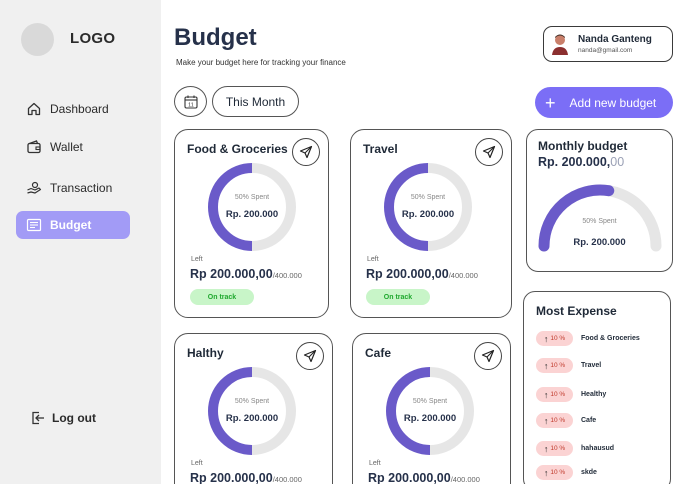 The height and width of the screenshot is (484, 683). Describe the element at coordinates (599, 221) in the screenshot. I see `gauge-spent-label: 50% Spent` at that location.